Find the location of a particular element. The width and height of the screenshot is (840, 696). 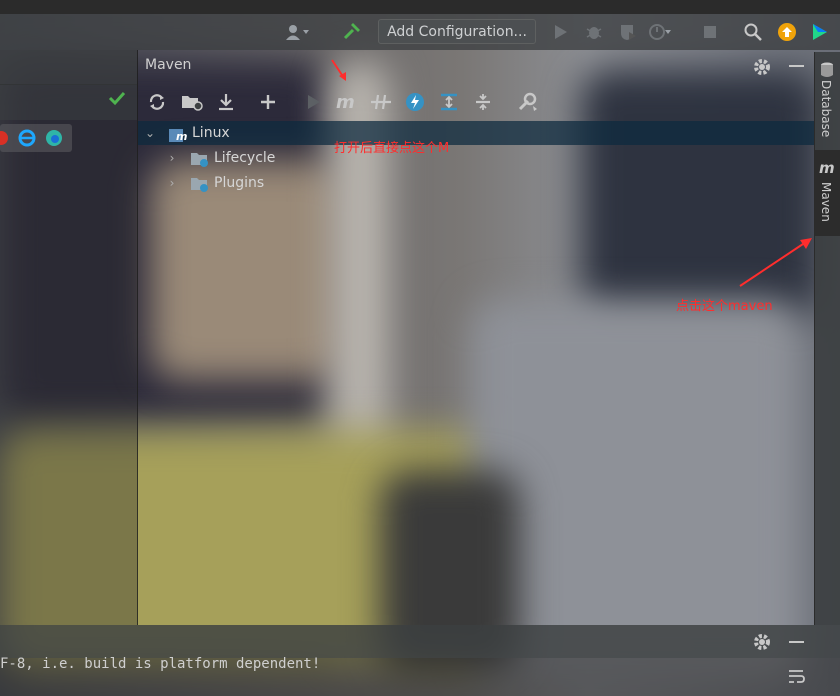

tree-root-label: Linux is located at coordinates (211, 133).